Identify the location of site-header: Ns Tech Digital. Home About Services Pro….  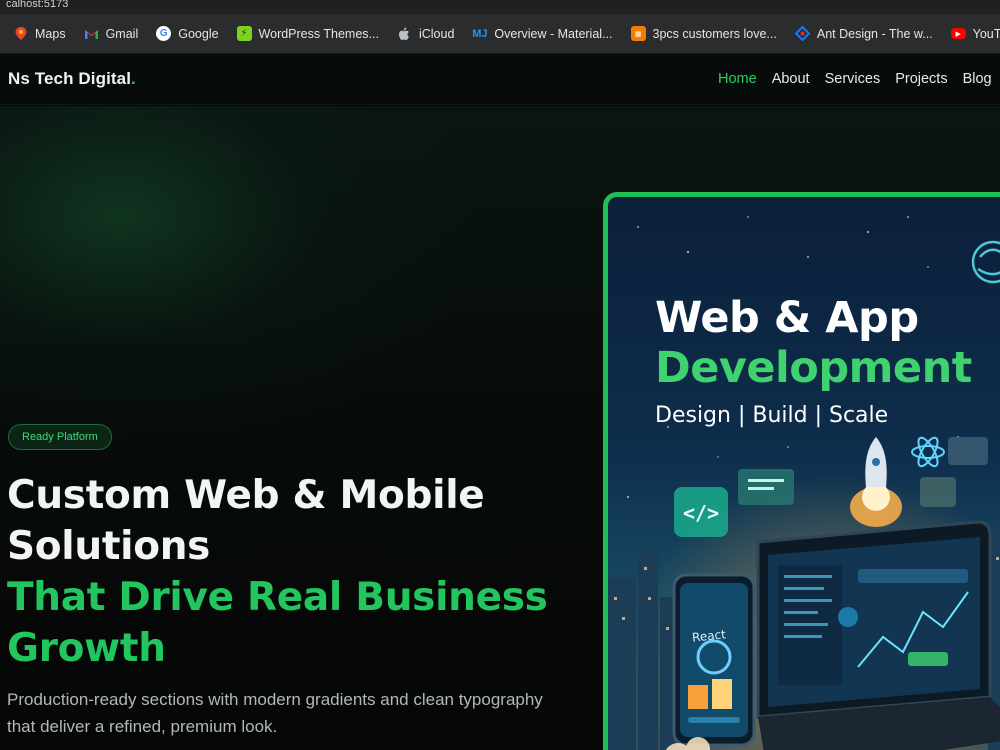
(500, 80).